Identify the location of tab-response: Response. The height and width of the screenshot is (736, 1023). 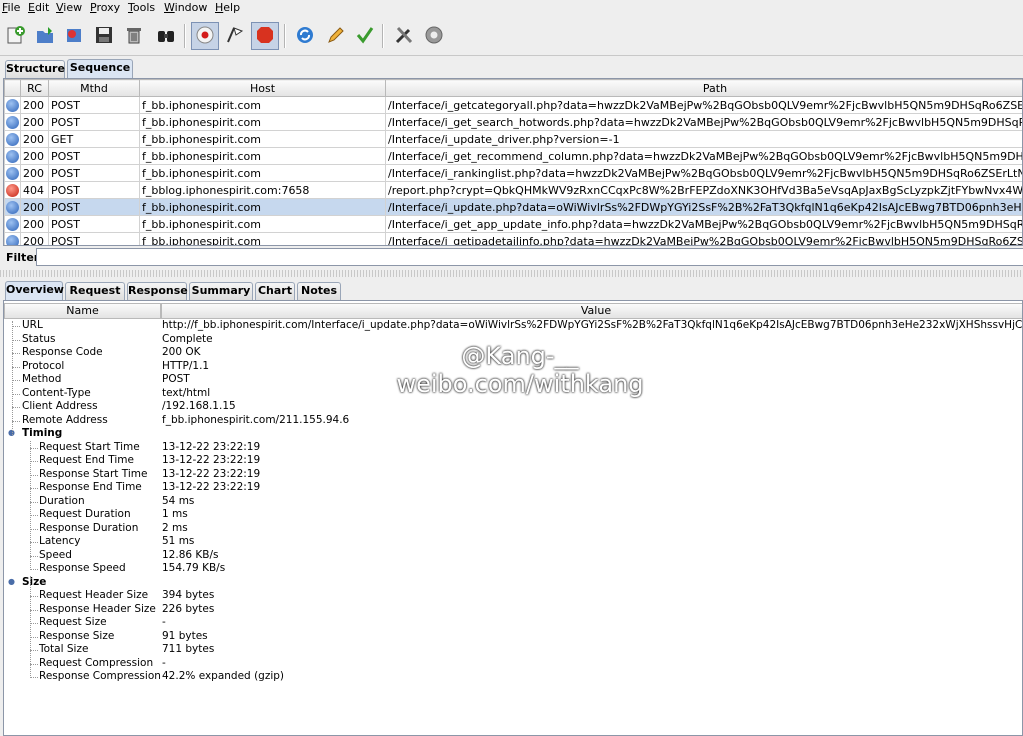
(157, 291).